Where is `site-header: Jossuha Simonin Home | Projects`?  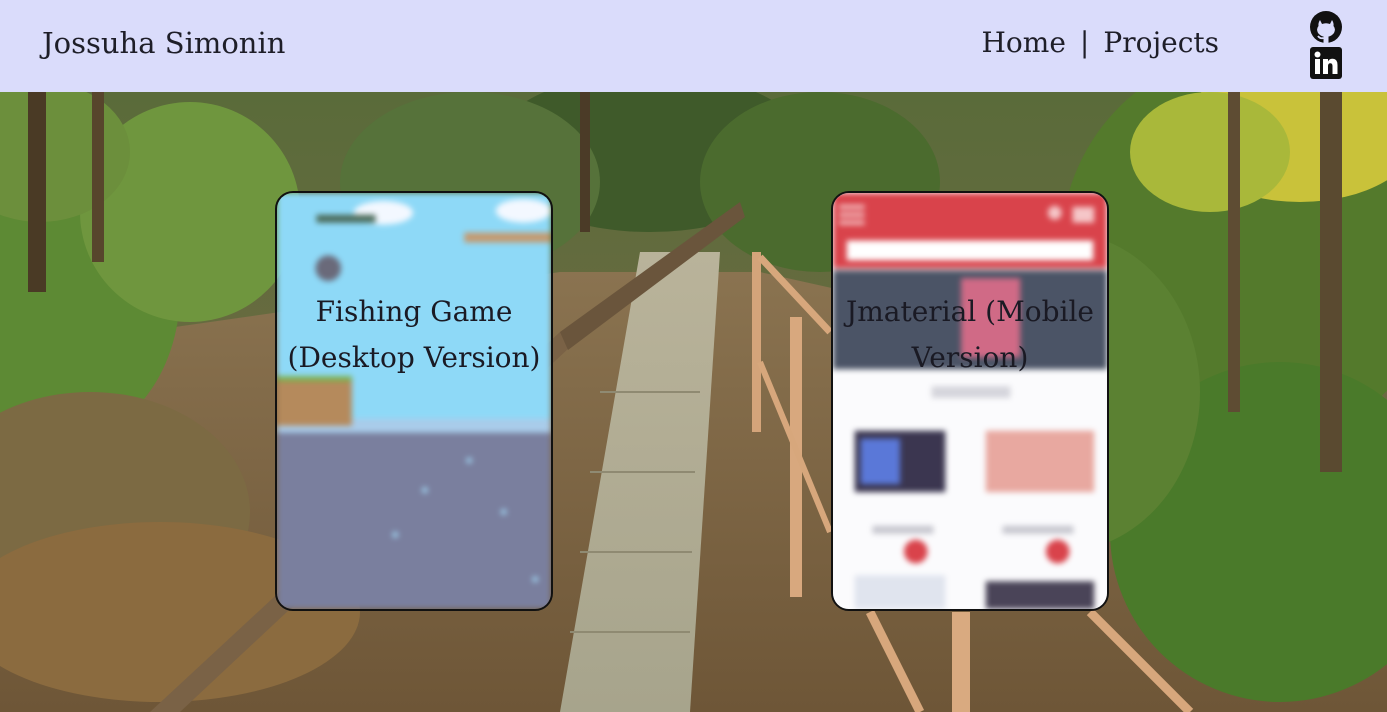 site-header: Jossuha Simonin Home | Projects is located at coordinates (693, 46).